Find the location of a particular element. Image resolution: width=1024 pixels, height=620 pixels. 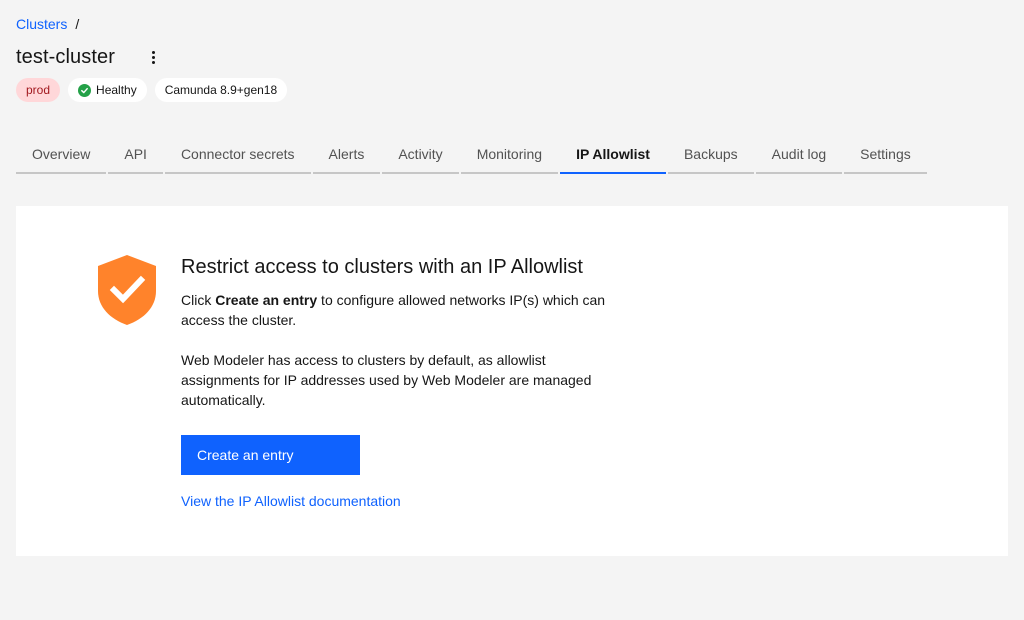

version-tag: Camunda 8.9+gen18 is located at coordinates (221, 90).